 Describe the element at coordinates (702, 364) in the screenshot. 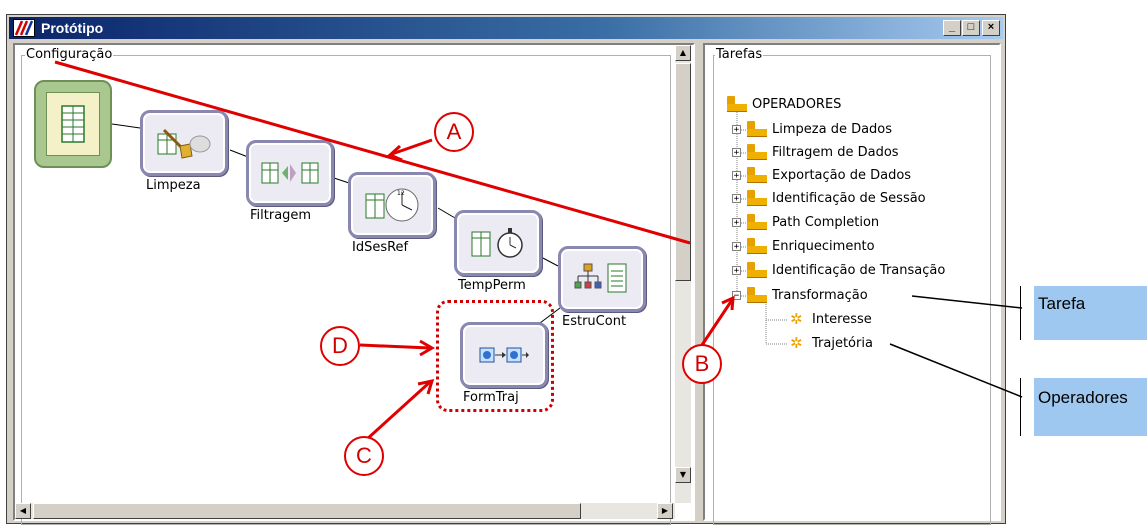

I see `marker-b: B` at that location.